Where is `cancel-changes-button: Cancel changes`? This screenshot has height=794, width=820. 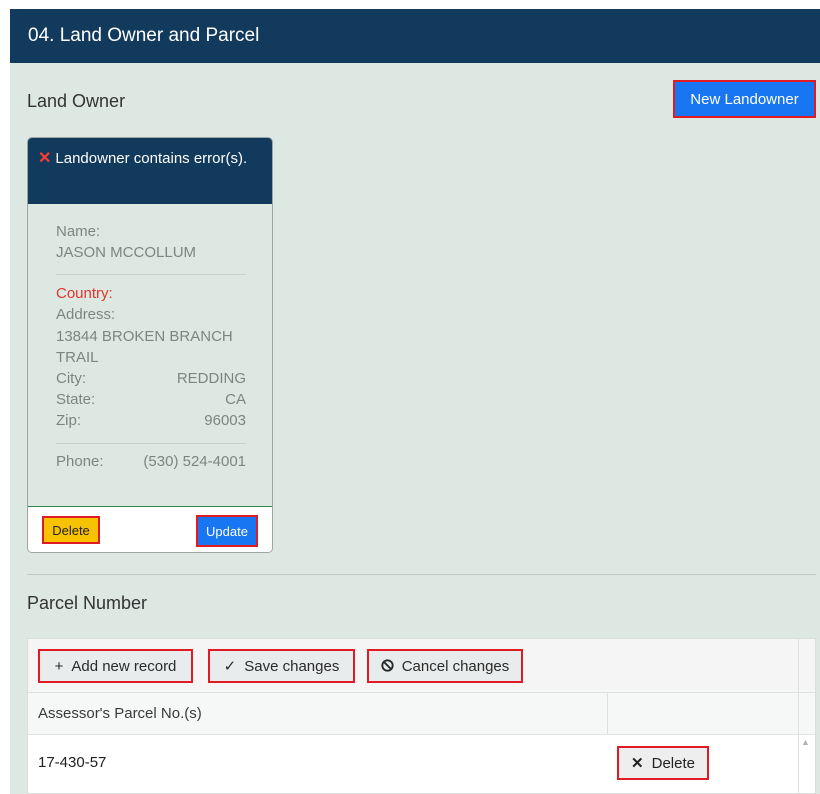
cancel-changes-button: Cancel changes is located at coordinates (445, 666).